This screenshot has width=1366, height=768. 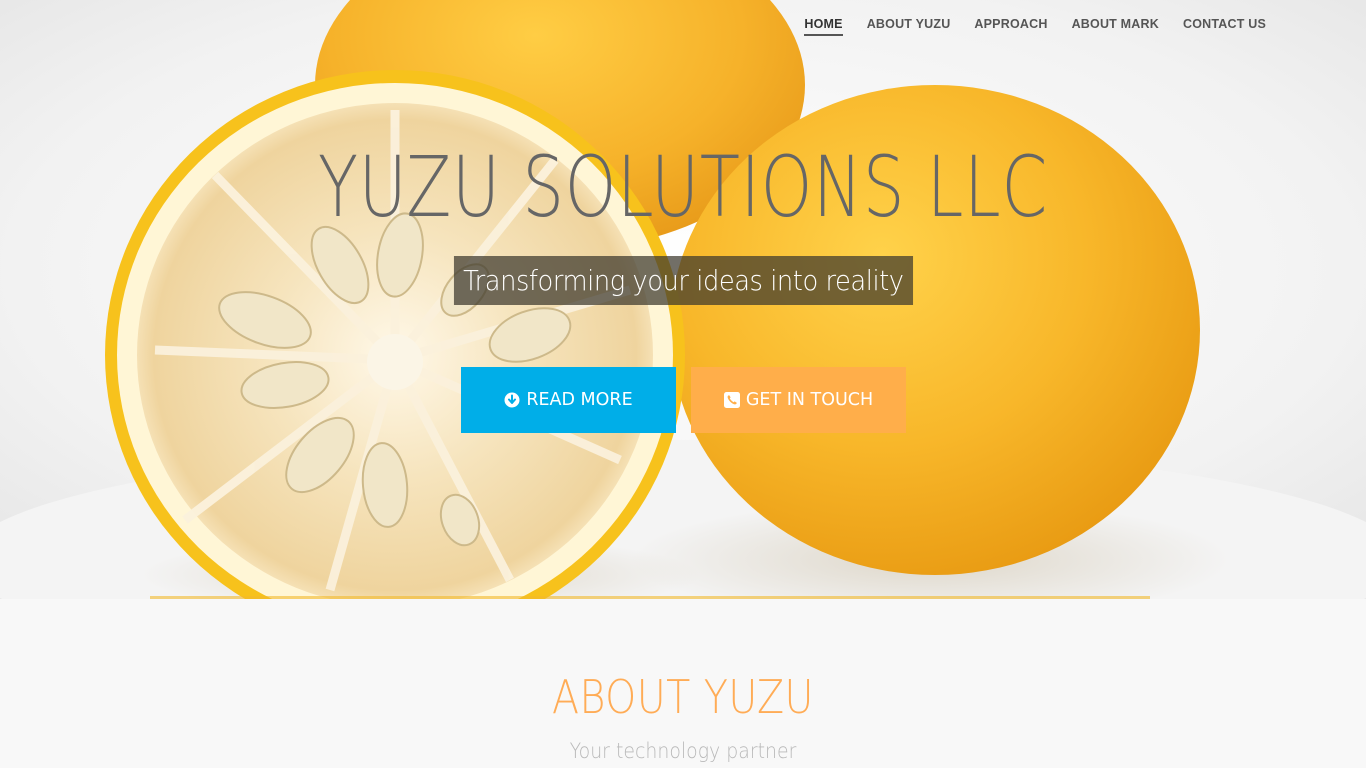 What do you see at coordinates (1115, 17) in the screenshot?
I see `nav-item-about-mark: ABOUT MARK` at bounding box center [1115, 17].